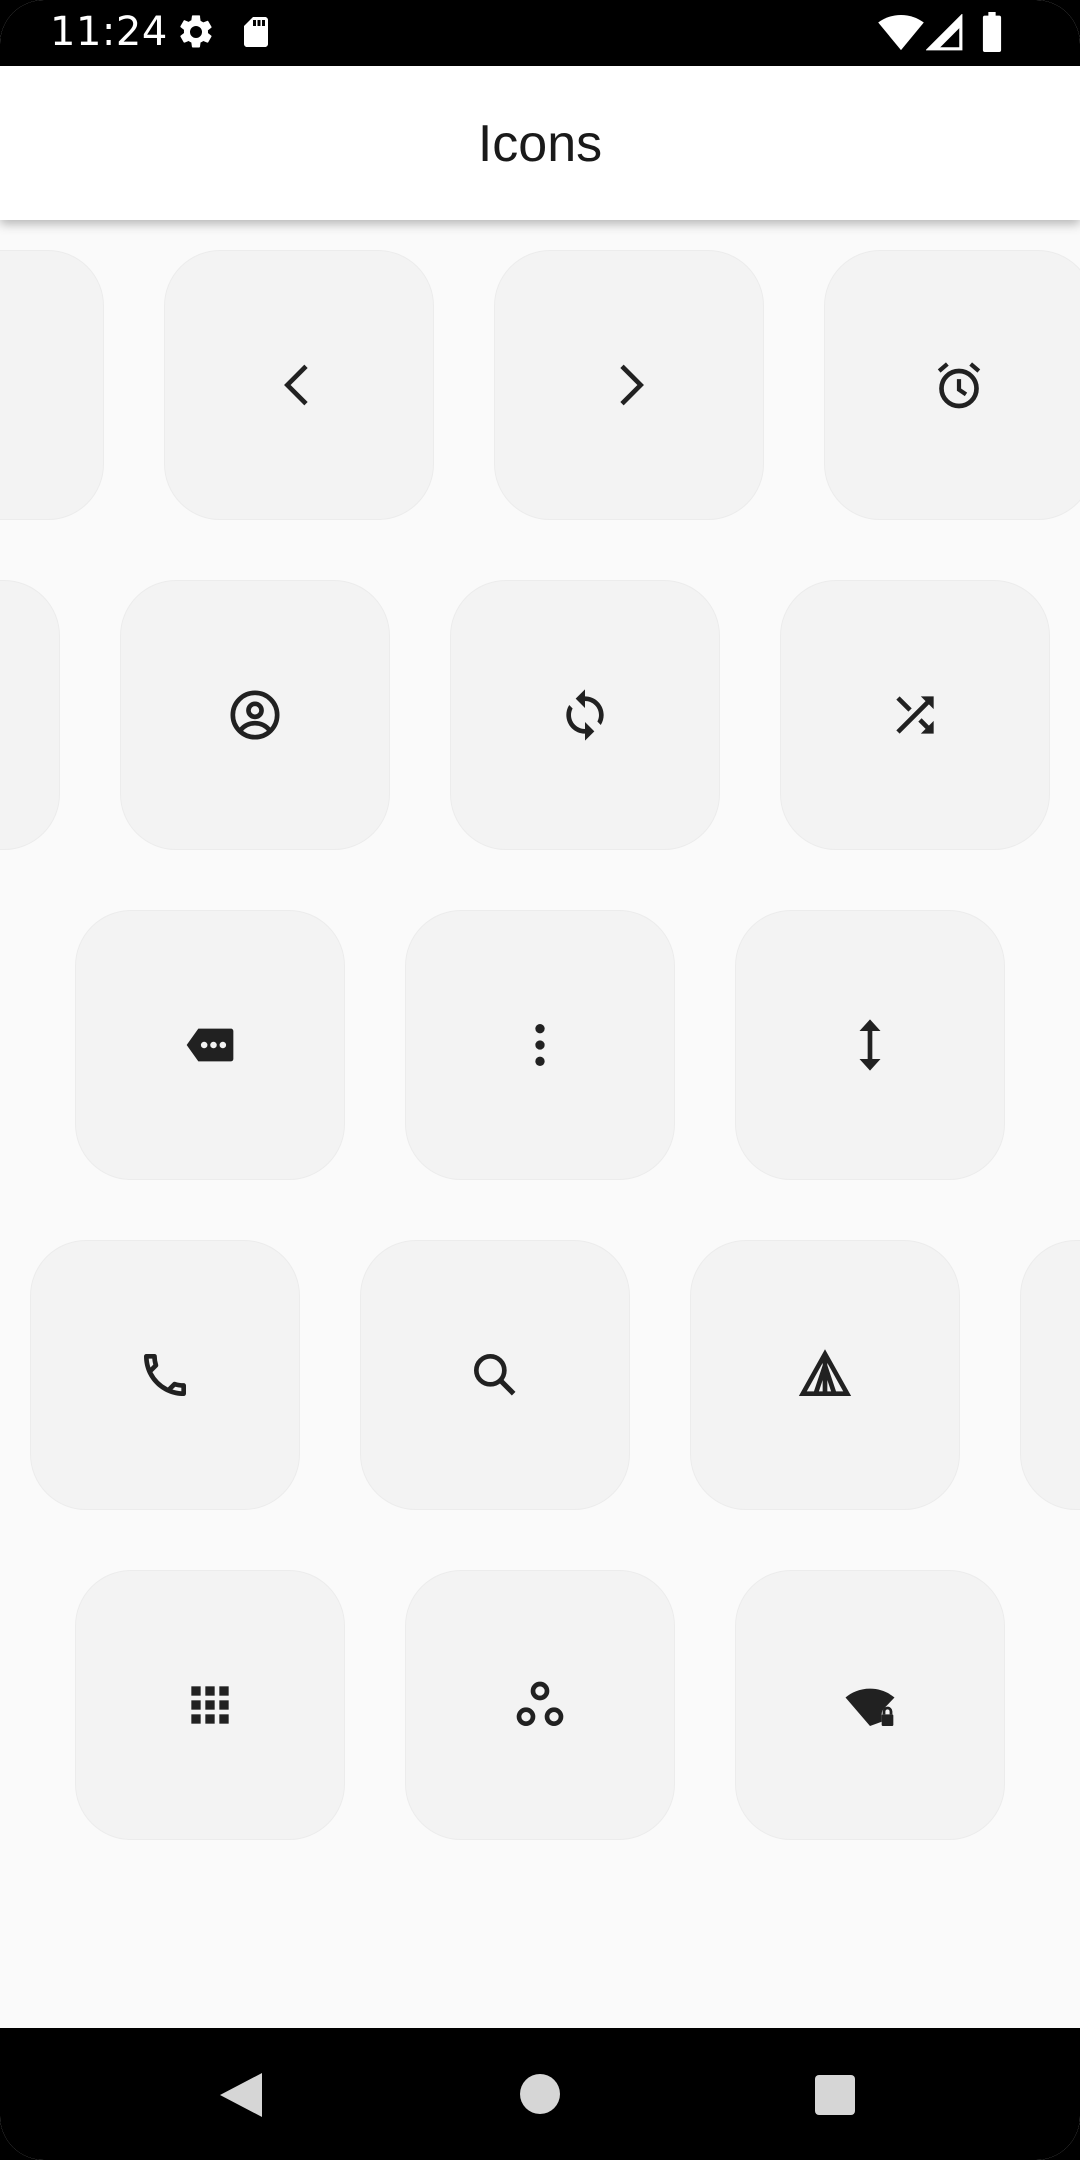 The width and height of the screenshot is (1080, 2160). I want to click on more-vert-icon, so click(540, 1045).